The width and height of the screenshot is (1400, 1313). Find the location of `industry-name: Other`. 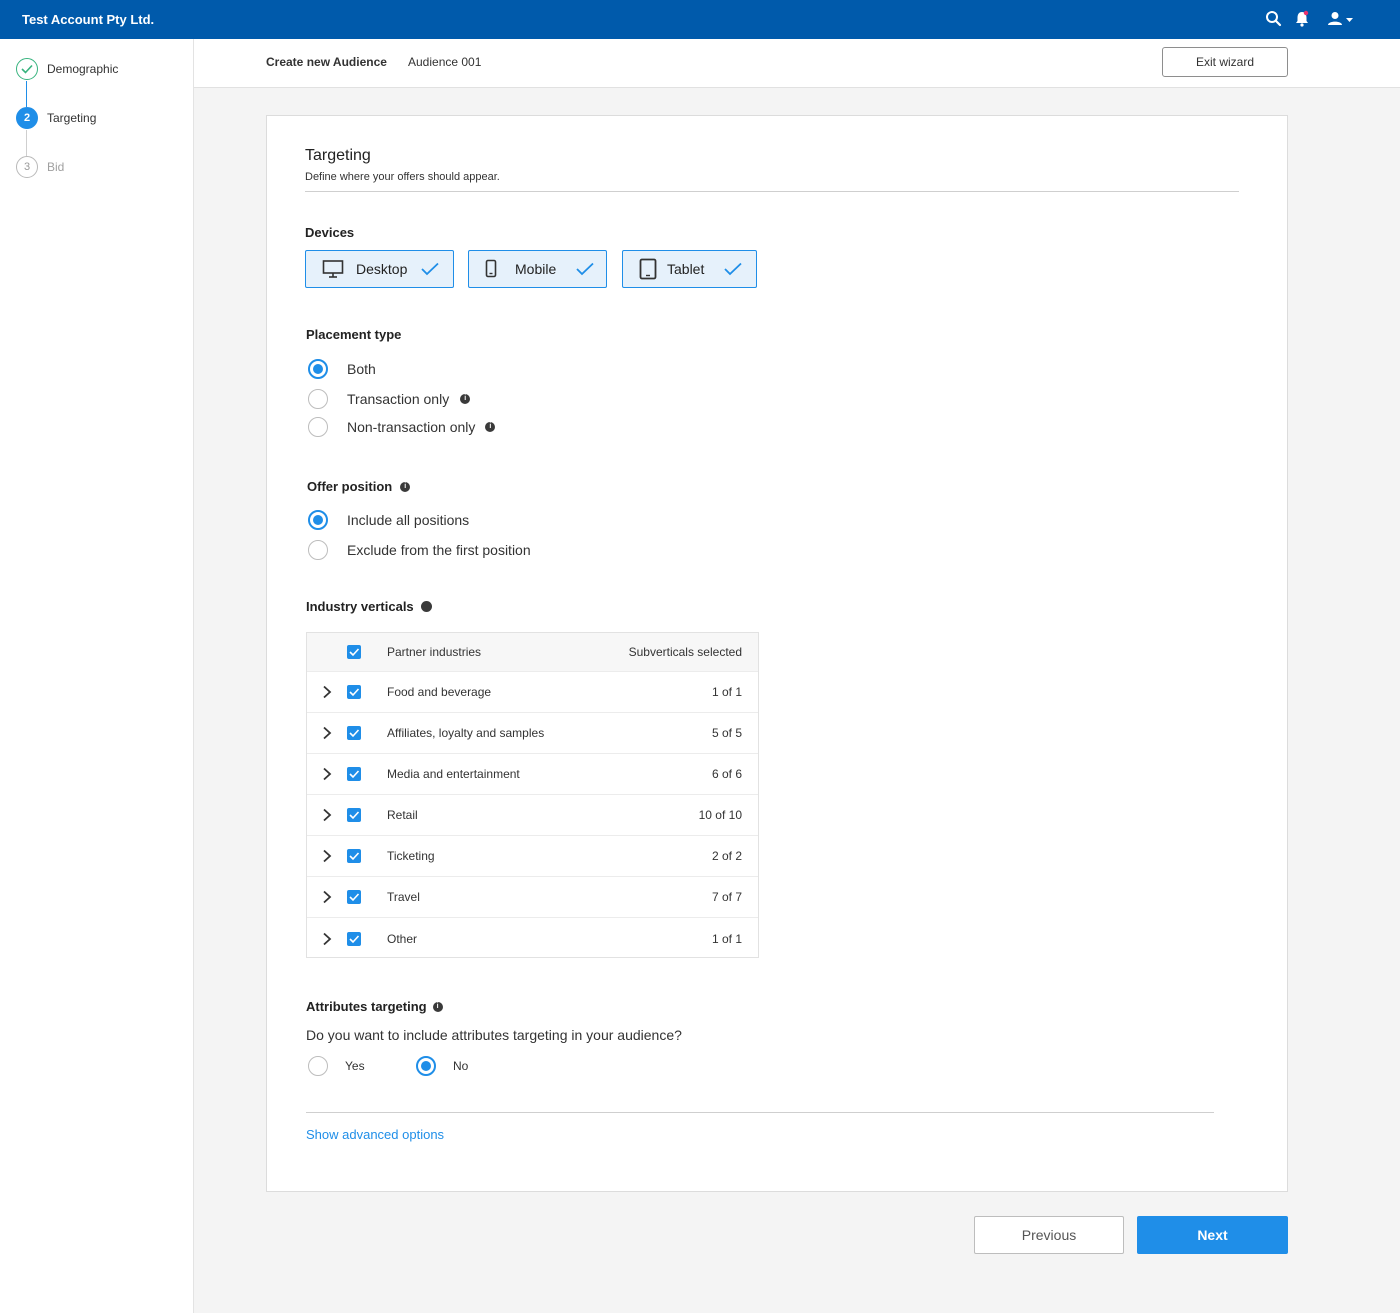

industry-name: Other is located at coordinates (402, 938).